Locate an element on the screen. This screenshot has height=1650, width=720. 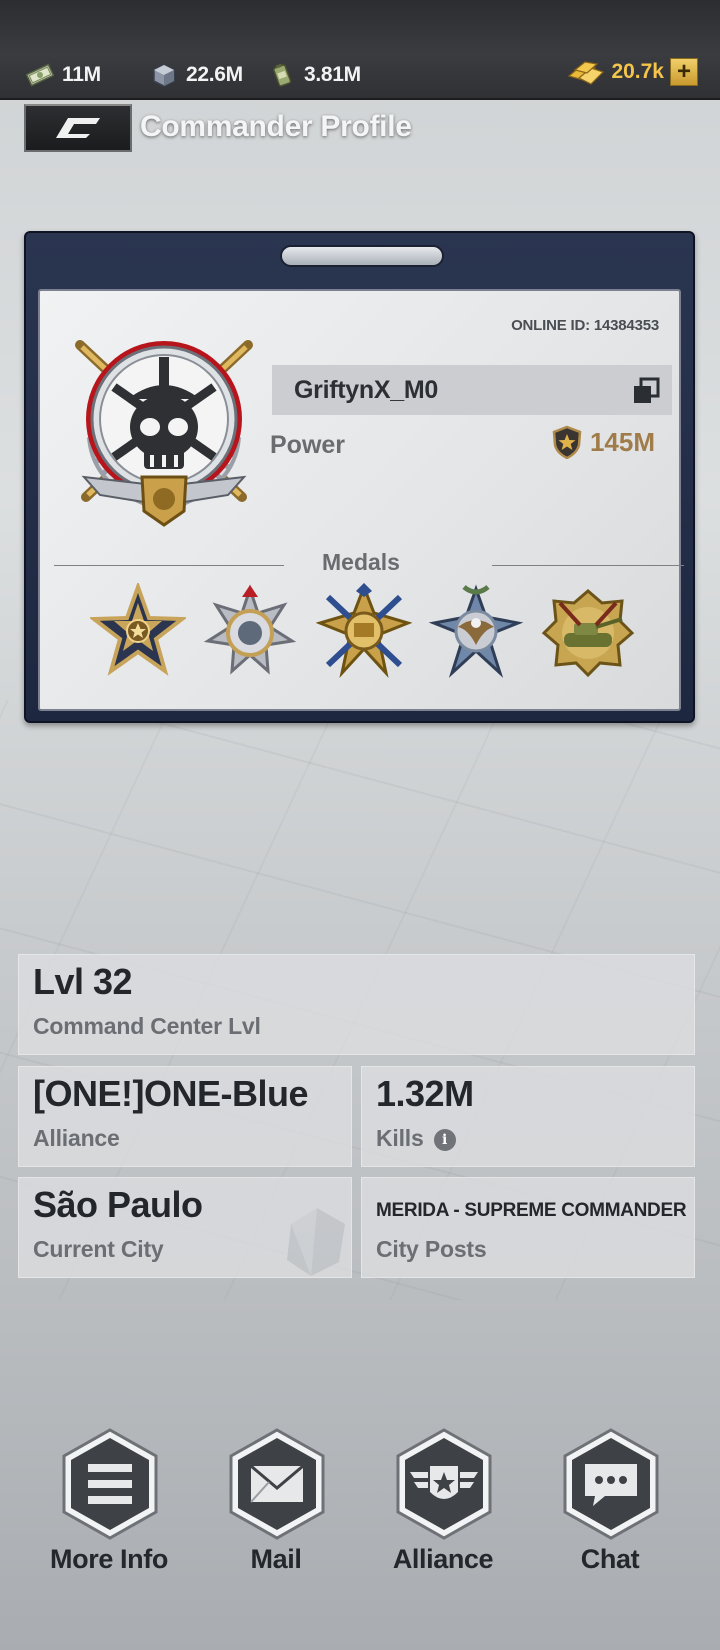
mail-button: Mail is located at coordinates (276, 1503).